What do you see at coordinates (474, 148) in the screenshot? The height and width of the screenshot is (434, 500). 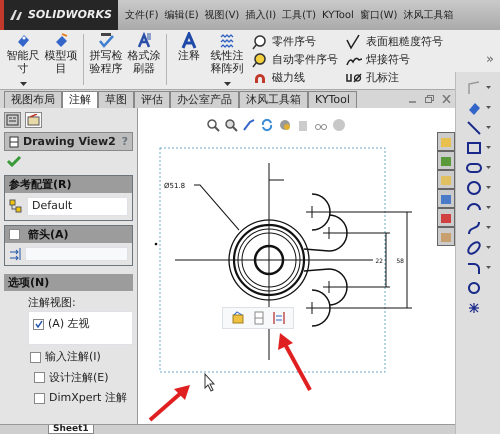 I see `rectangle-icon` at bounding box center [474, 148].